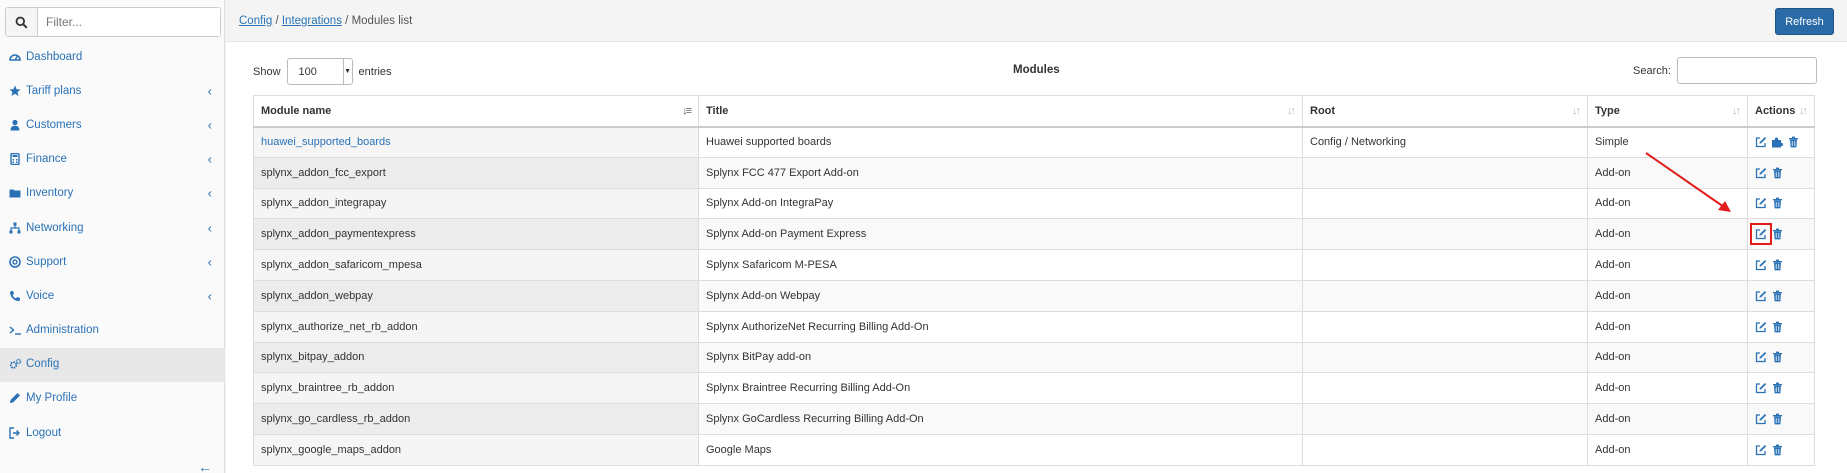 This screenshot has height=473, width=1847. Describe the element at coordinates (55, 227) in the screenshot. I see `sidebar-item-label: Networking` at that location.